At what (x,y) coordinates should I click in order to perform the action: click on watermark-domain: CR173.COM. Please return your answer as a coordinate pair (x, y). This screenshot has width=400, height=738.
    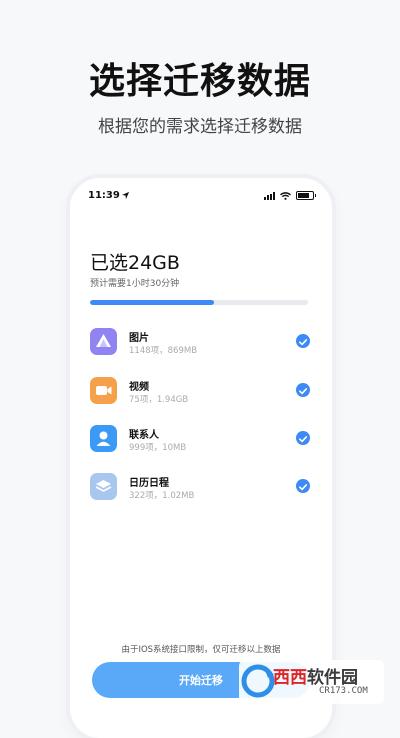
    Looking at the image, I should click on (343, 691).